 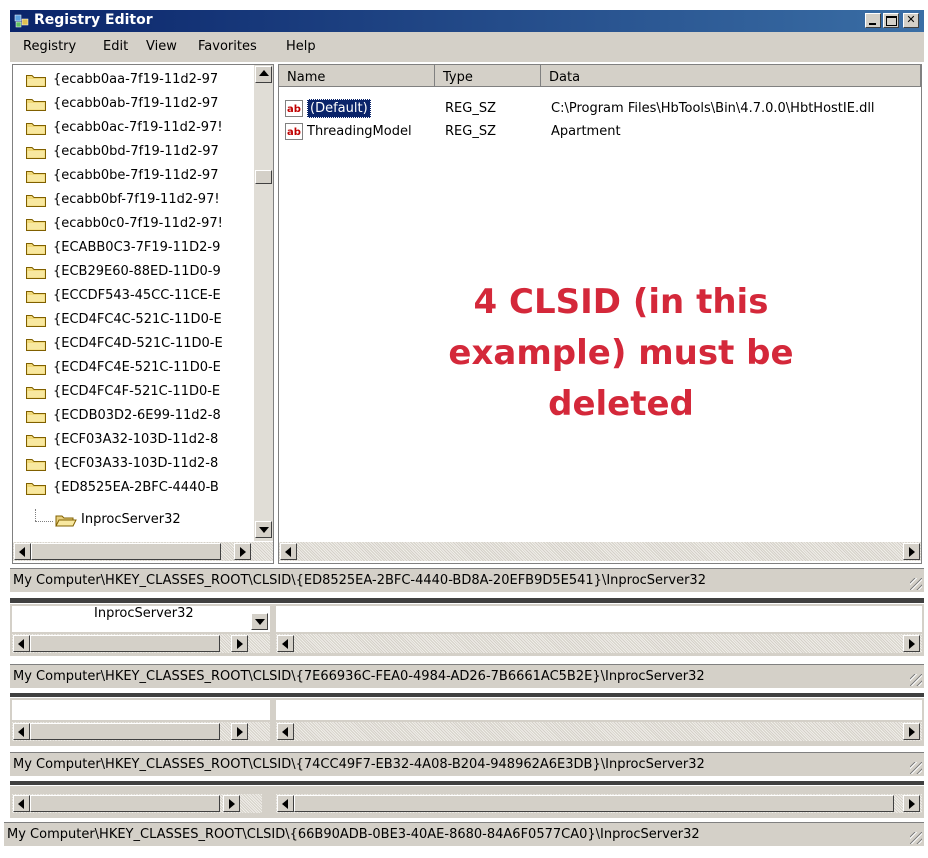 I want to click on close-button: ✕, so click(x=911, y=20).